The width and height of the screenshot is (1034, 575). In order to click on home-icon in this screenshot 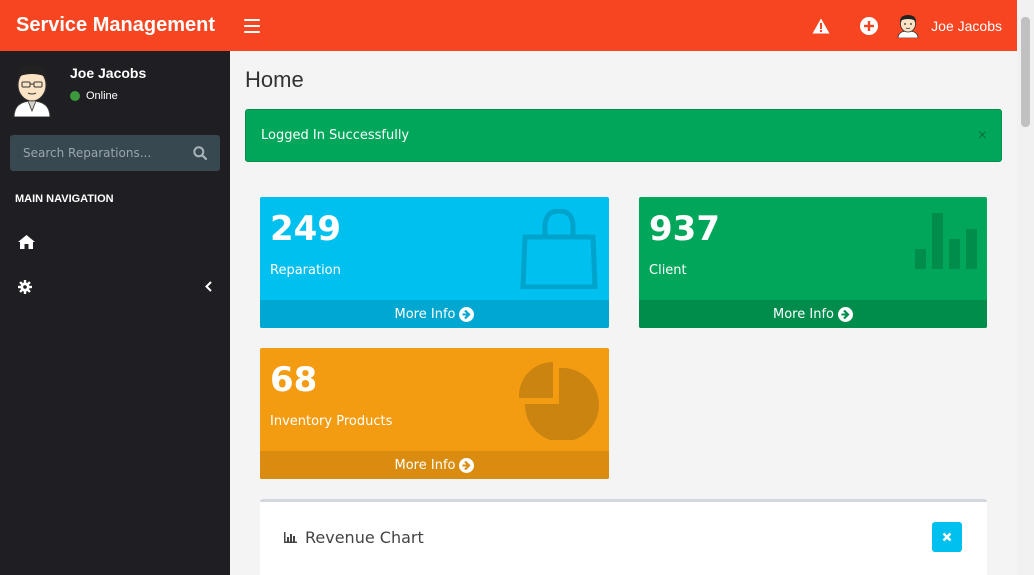, I will do `click(26, 241)`.